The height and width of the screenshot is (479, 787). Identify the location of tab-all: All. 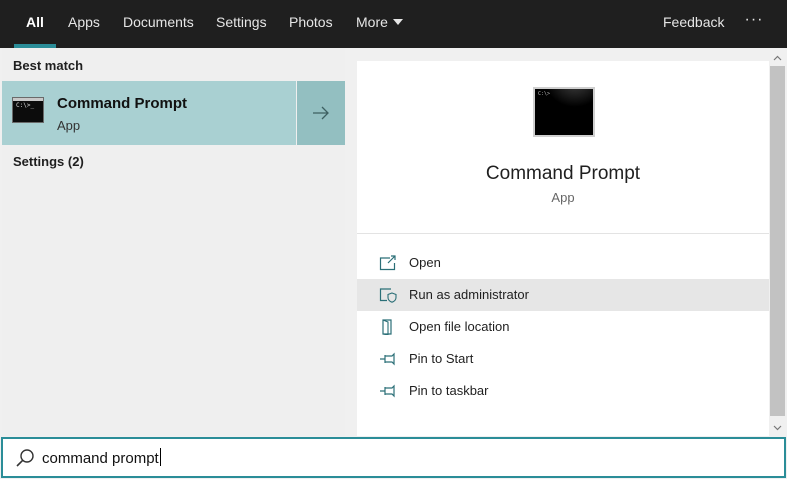
(35, 24).